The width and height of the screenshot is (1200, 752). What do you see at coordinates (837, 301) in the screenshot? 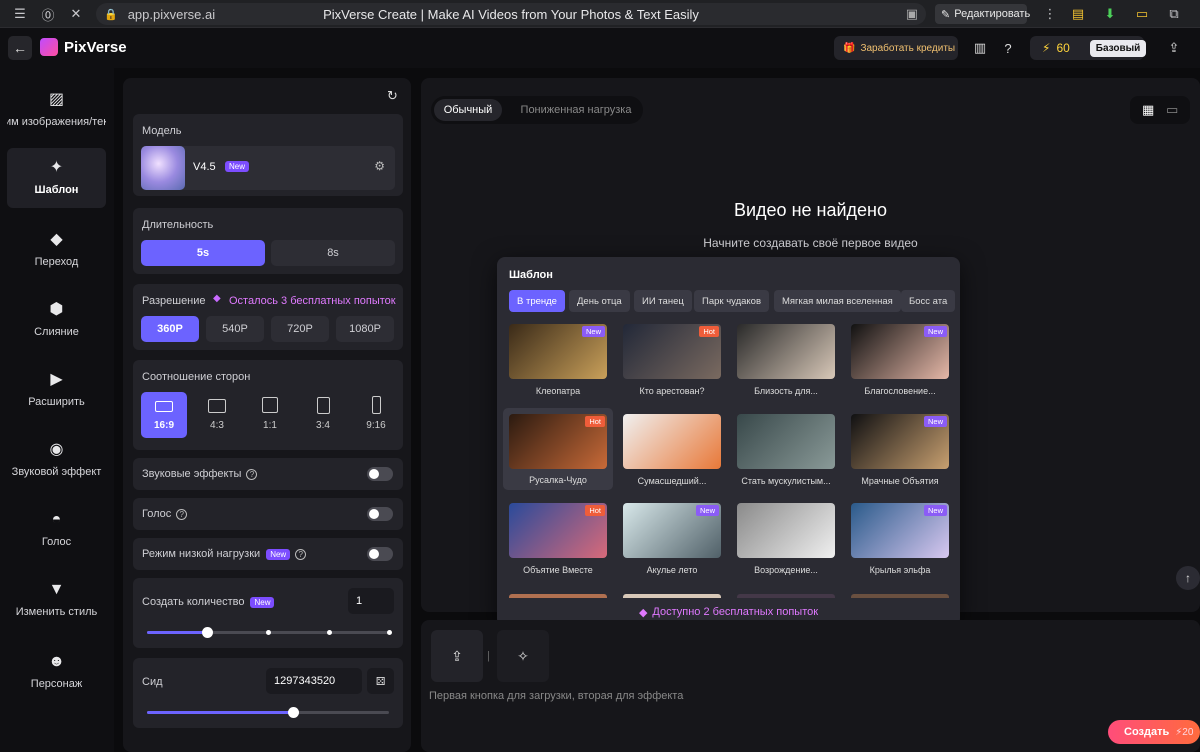
I see `category-soft-universe: Мягкая милая вселенная` at bounding box center [837, 301].